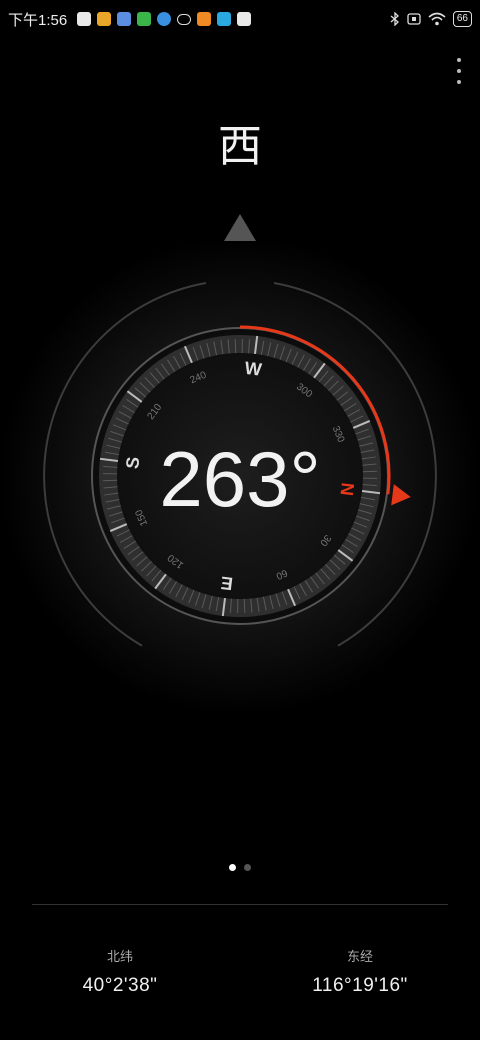  What do you see at coordinates (120, 985) in the screenshot?
I see `latitude-value: 40°2'38"` at bounding box center [120, 985].